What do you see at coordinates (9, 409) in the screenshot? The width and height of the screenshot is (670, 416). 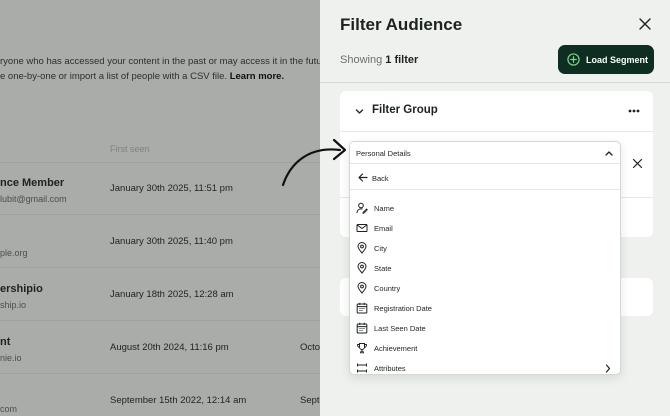 I see `member-email: com` at bounding box center [9, 409].